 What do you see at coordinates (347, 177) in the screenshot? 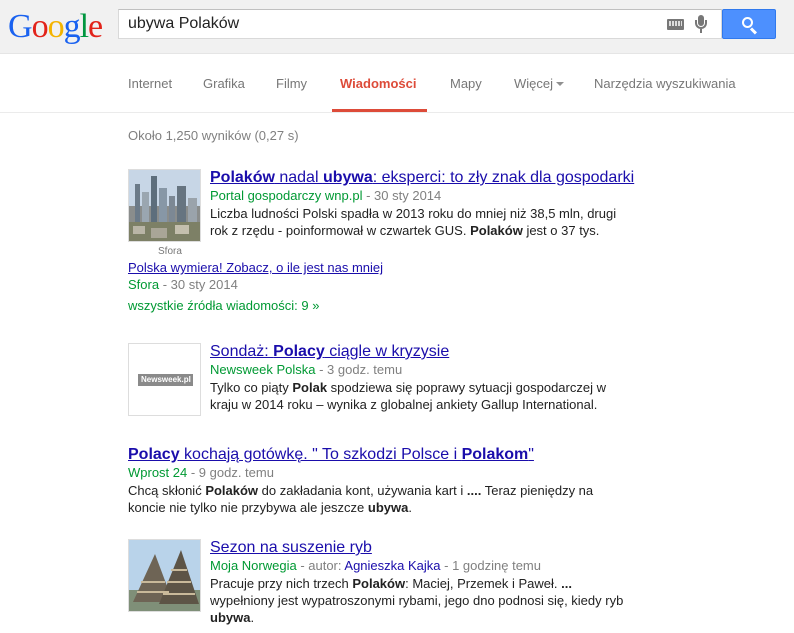
I see `title-part: ubywa` at bounding box center [347, 177].